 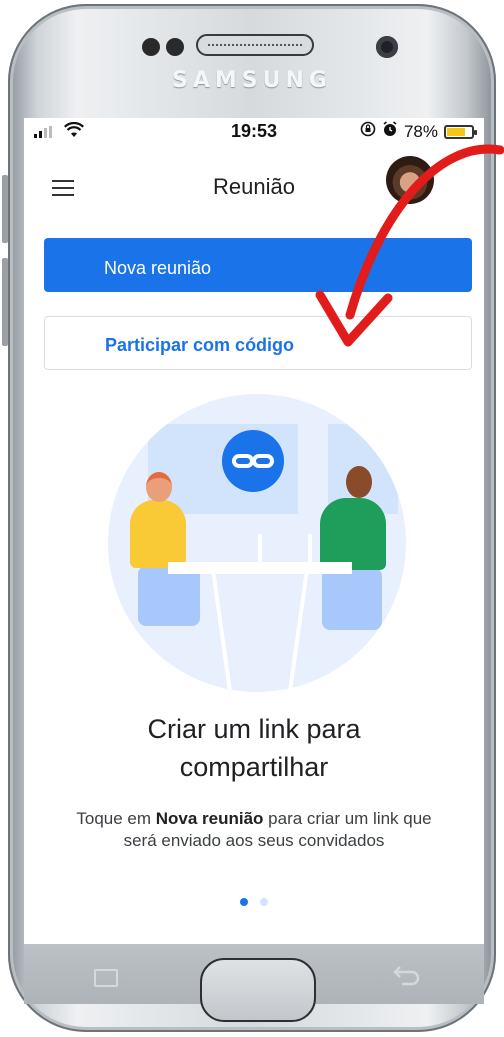 What do you see at coordinates (244, 902) in the screenshot?
I see `page-dot-active` at bounding box center [244, 902].